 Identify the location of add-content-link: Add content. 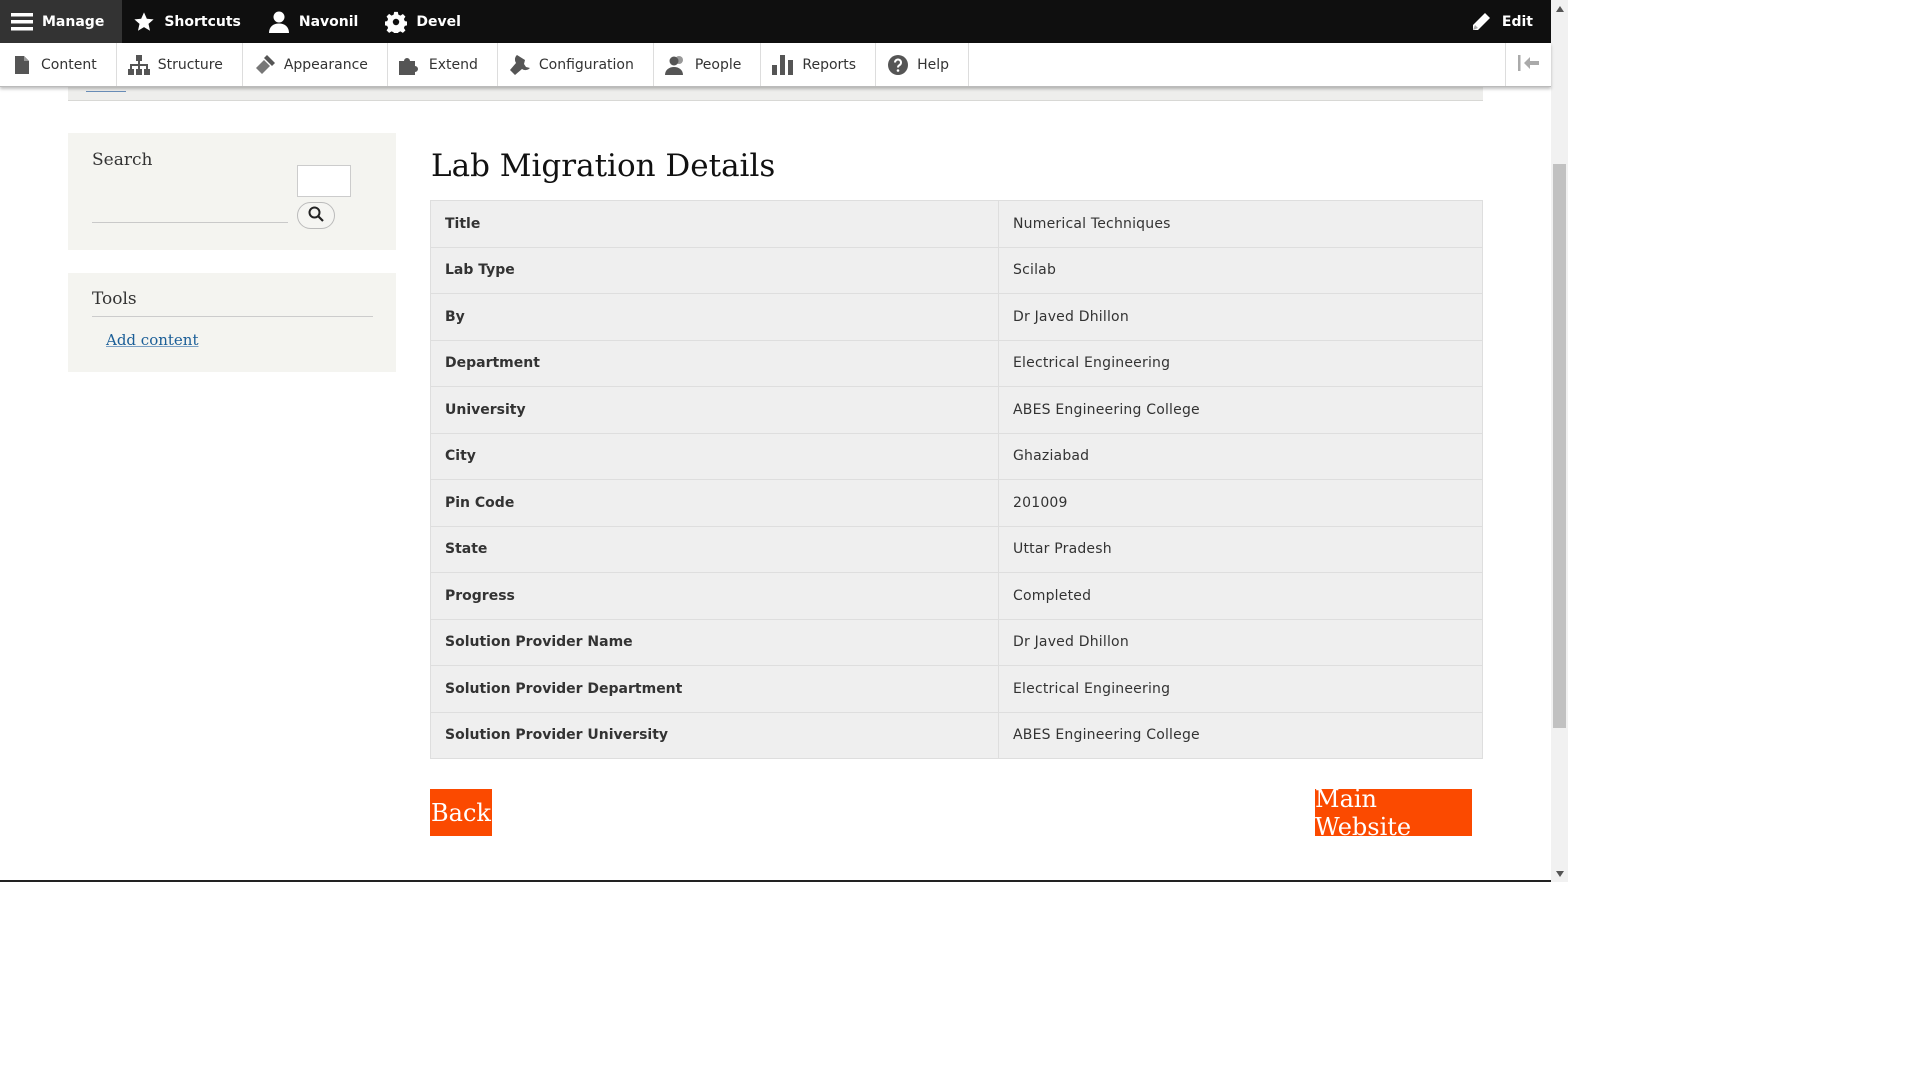
(152, 340).